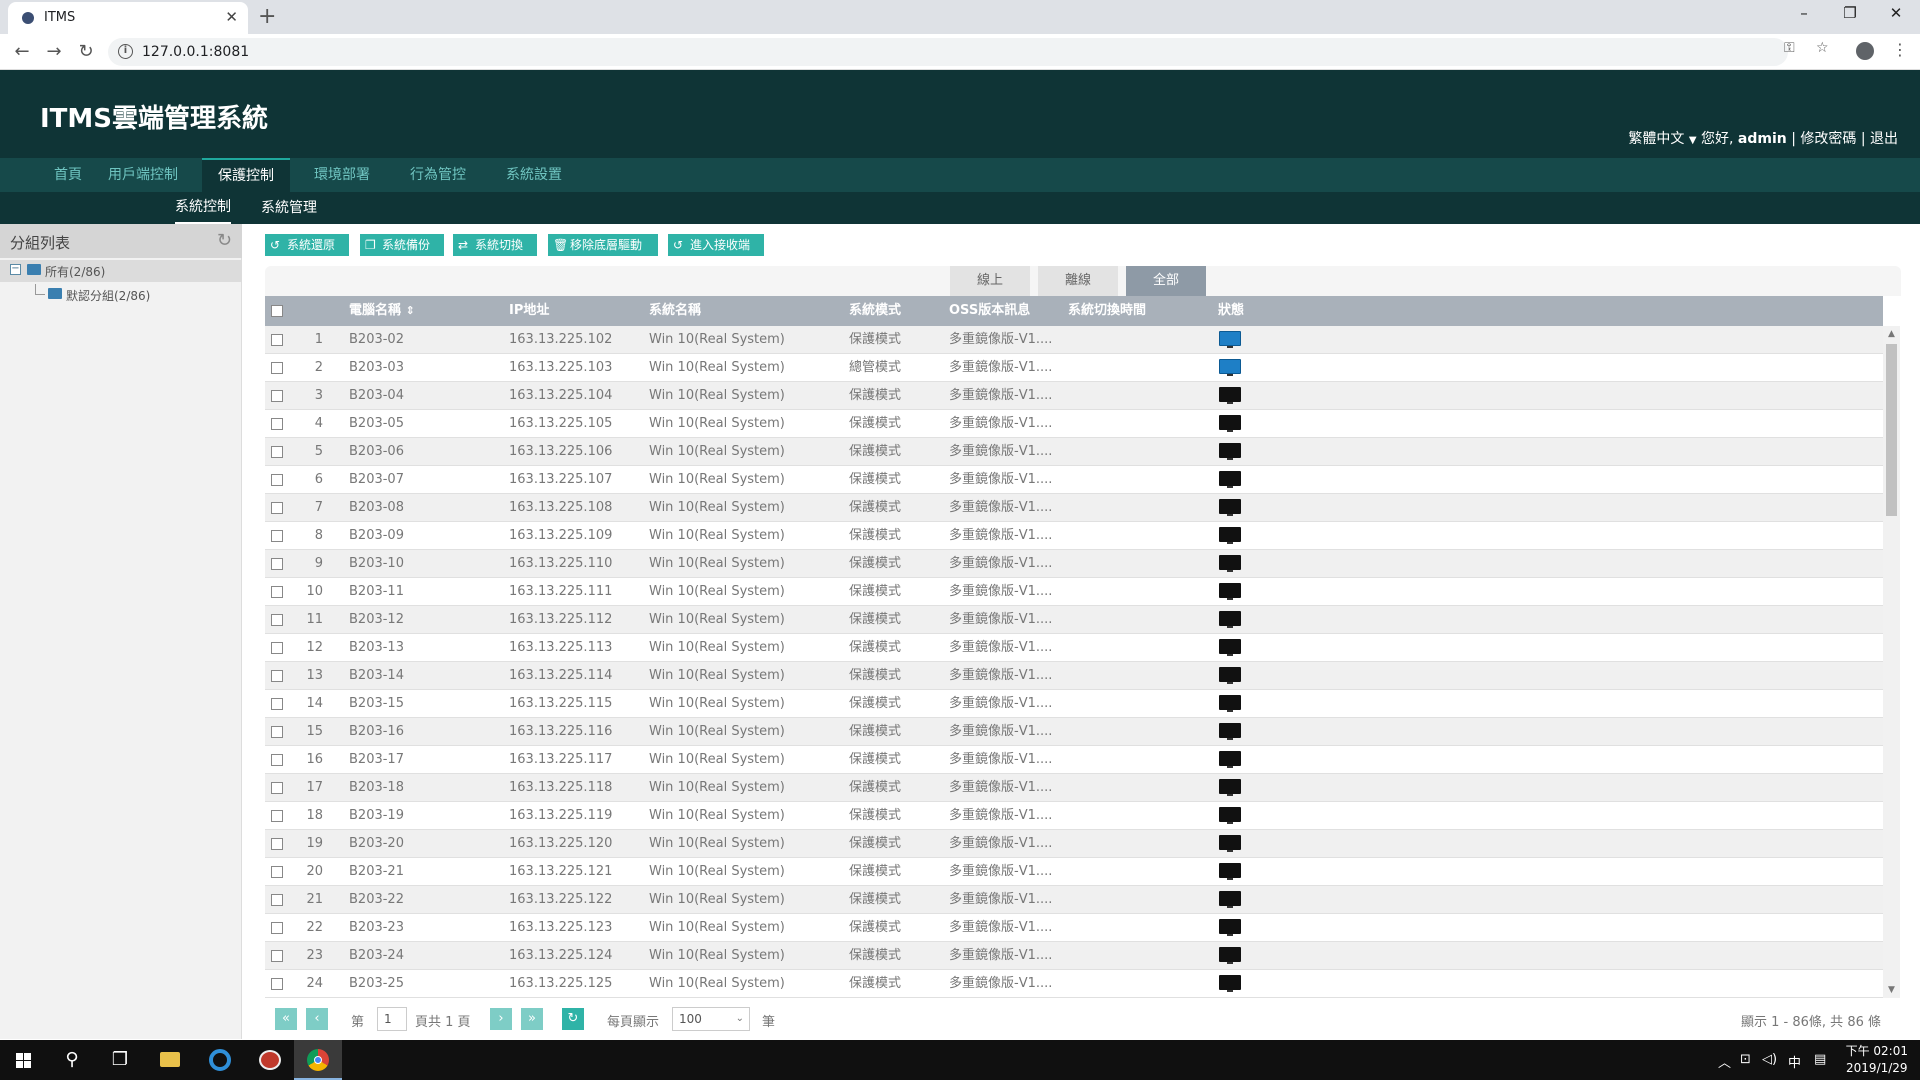 The width and height of the screenshot is (1920, 1080). Describe the element at coordinates (24, 1060) in the screenshot. I see `start-button` at that location.